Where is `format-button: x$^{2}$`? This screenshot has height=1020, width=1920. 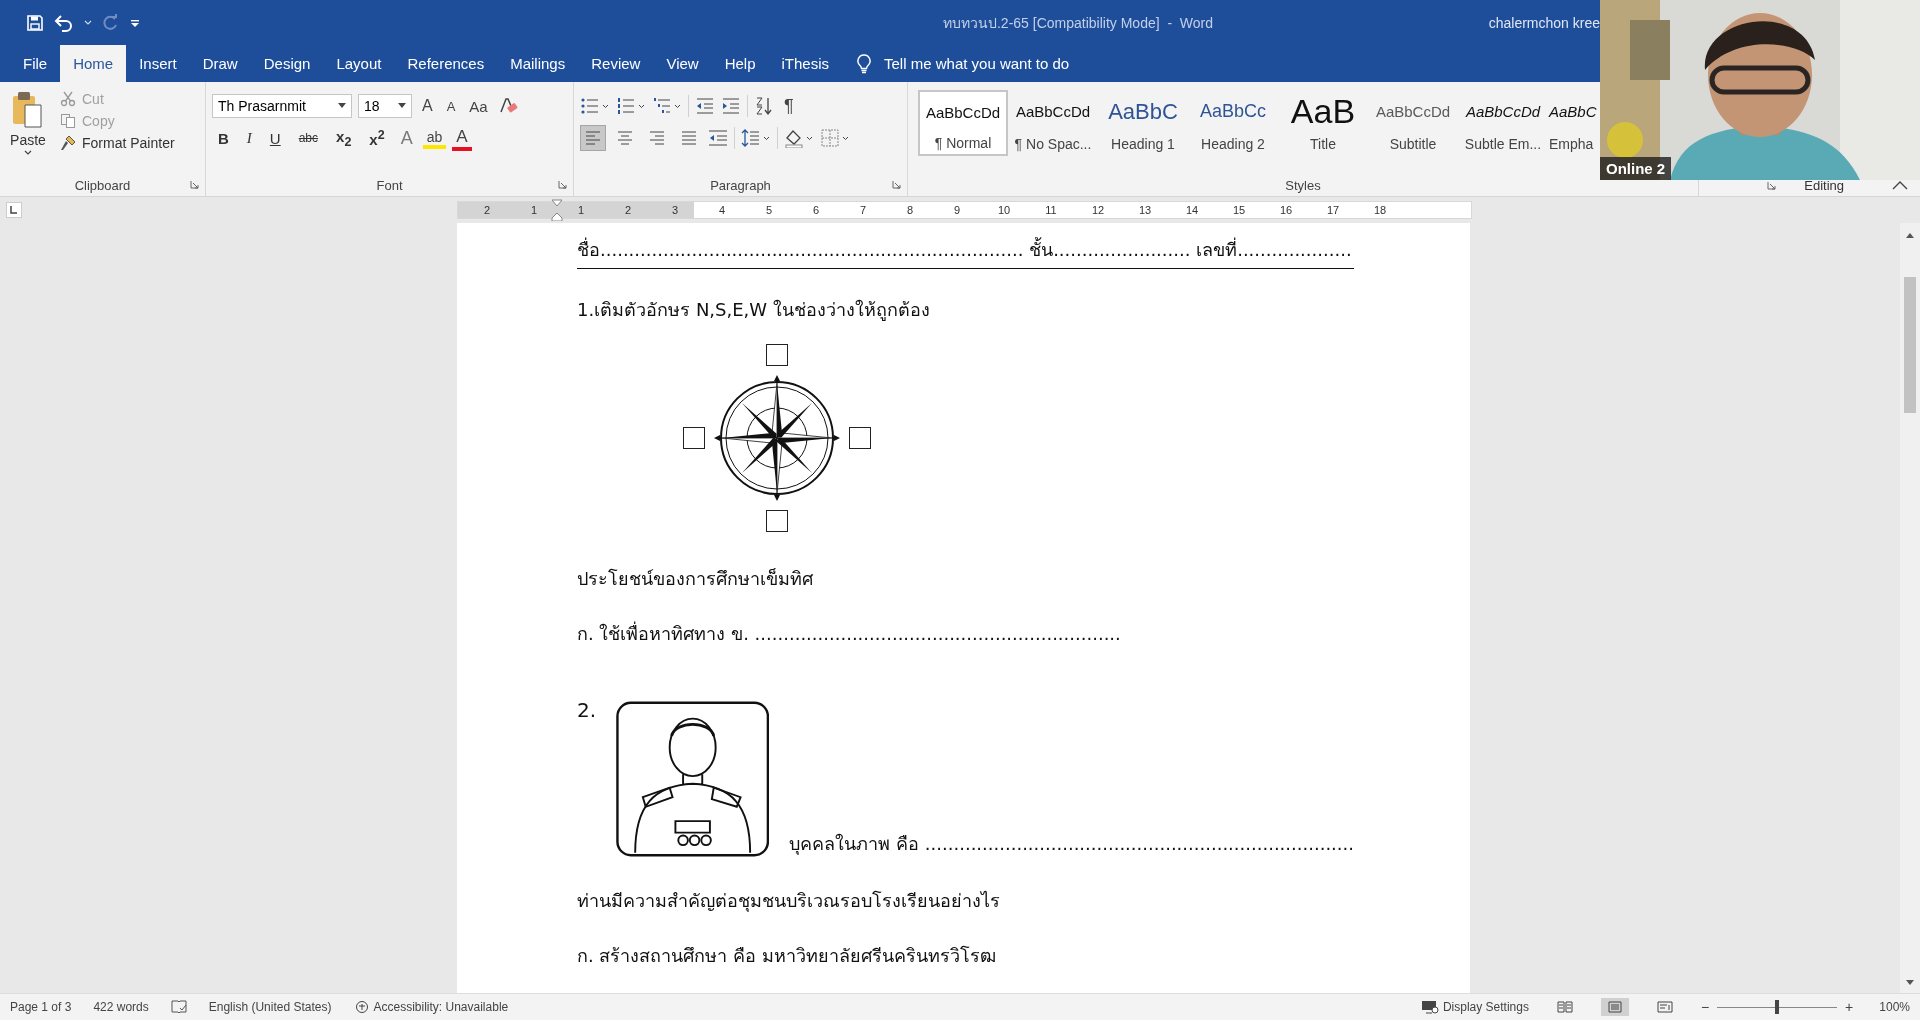 format-button: x$^{2}$ is located at coordinates (377, 138).